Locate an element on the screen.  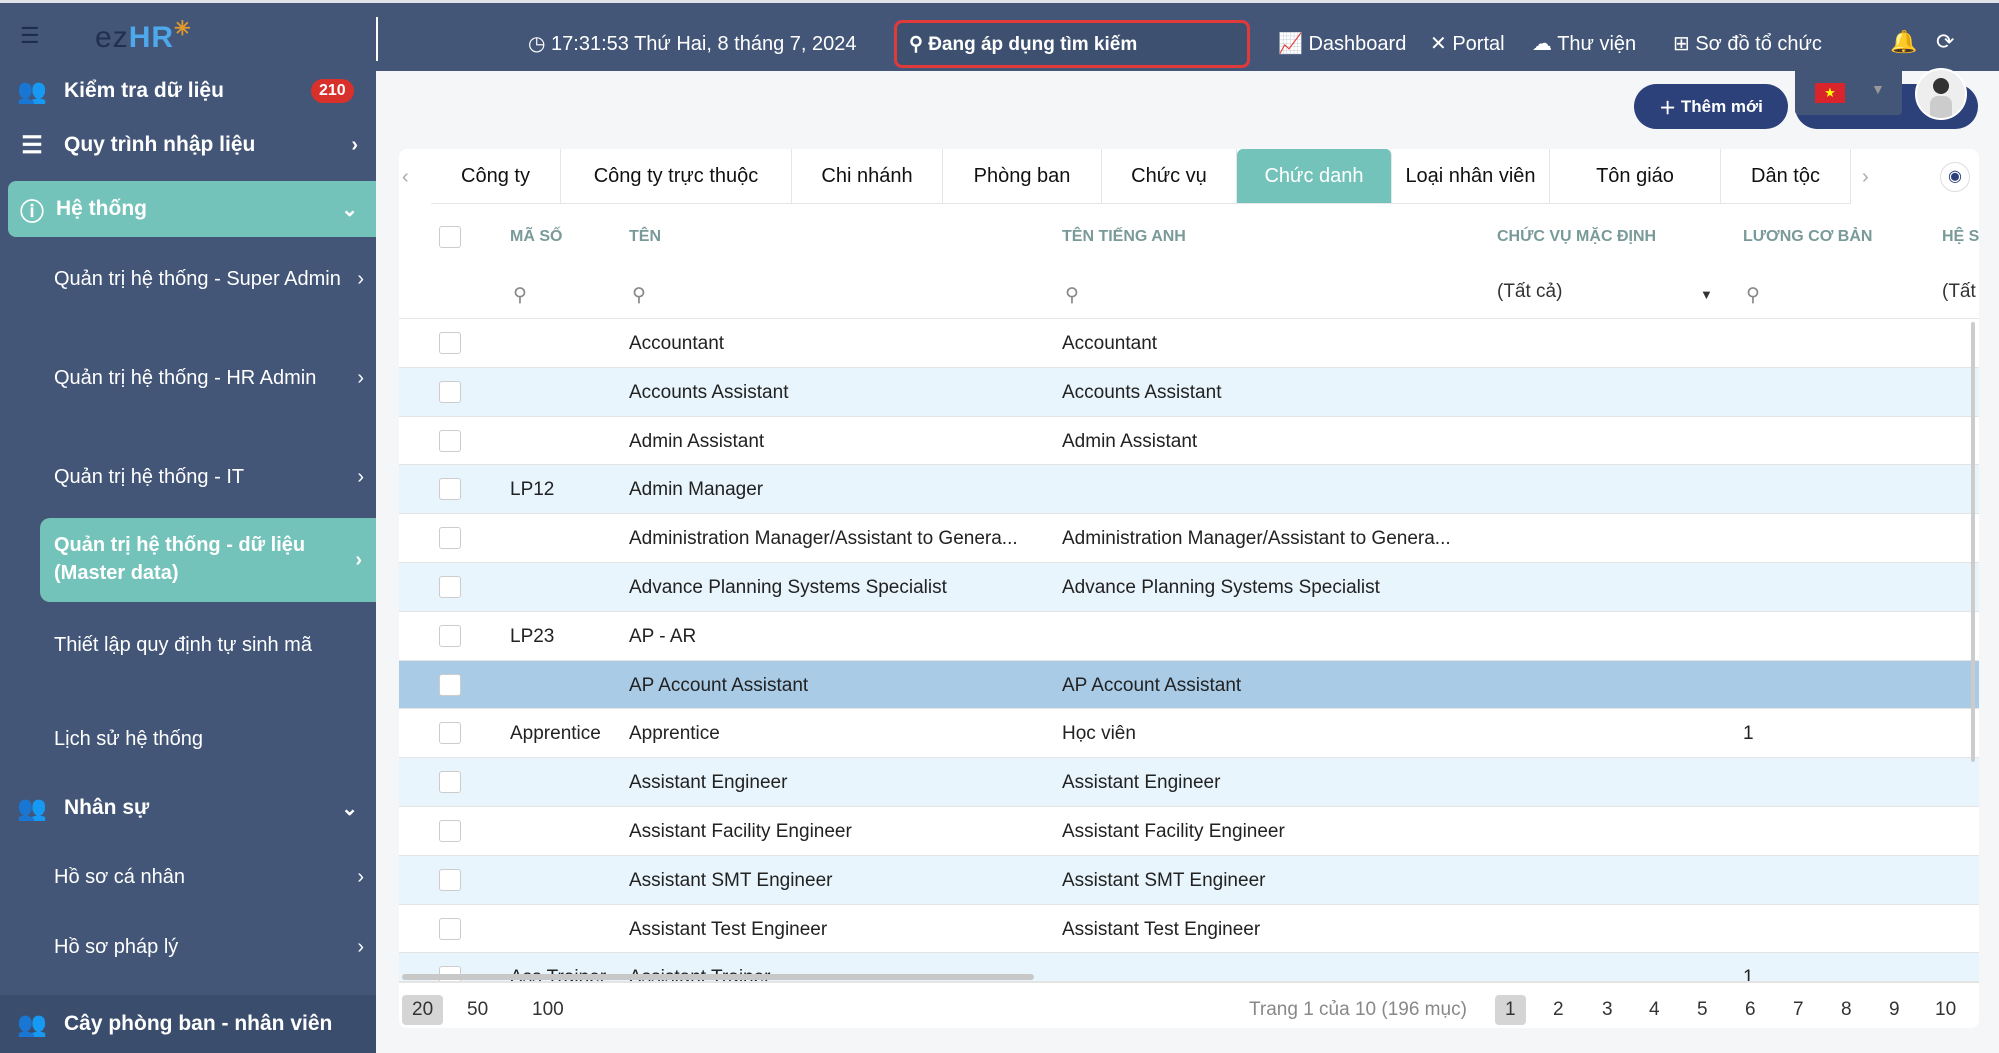
sidebar-sub-history: Lịch sử hệ thống is located at coordinates (204, 739).